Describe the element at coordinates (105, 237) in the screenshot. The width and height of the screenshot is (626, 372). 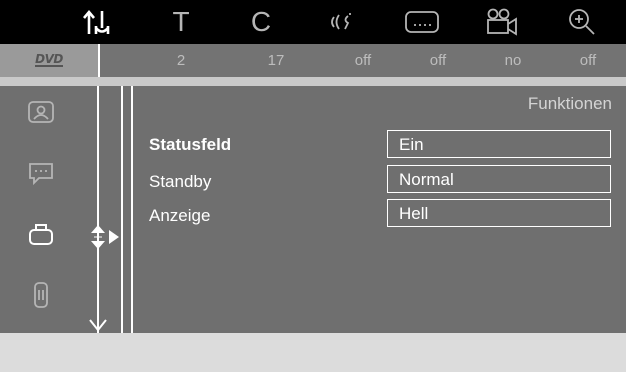
I see `navigation-arrows-icon` at that location.